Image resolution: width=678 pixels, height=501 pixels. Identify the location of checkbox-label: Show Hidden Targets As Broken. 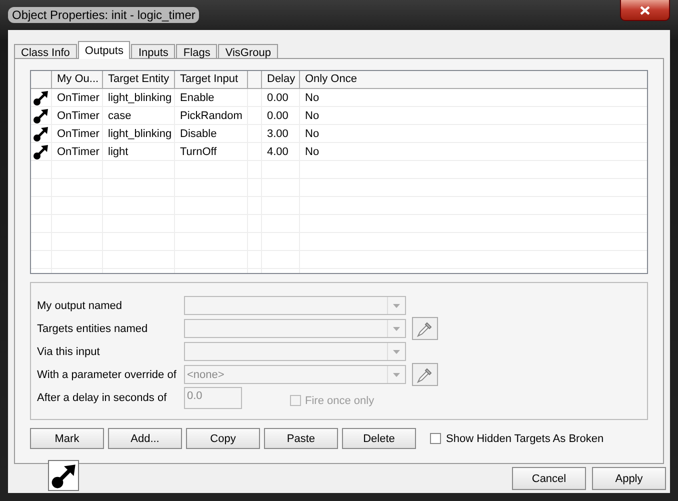
(525, 438).